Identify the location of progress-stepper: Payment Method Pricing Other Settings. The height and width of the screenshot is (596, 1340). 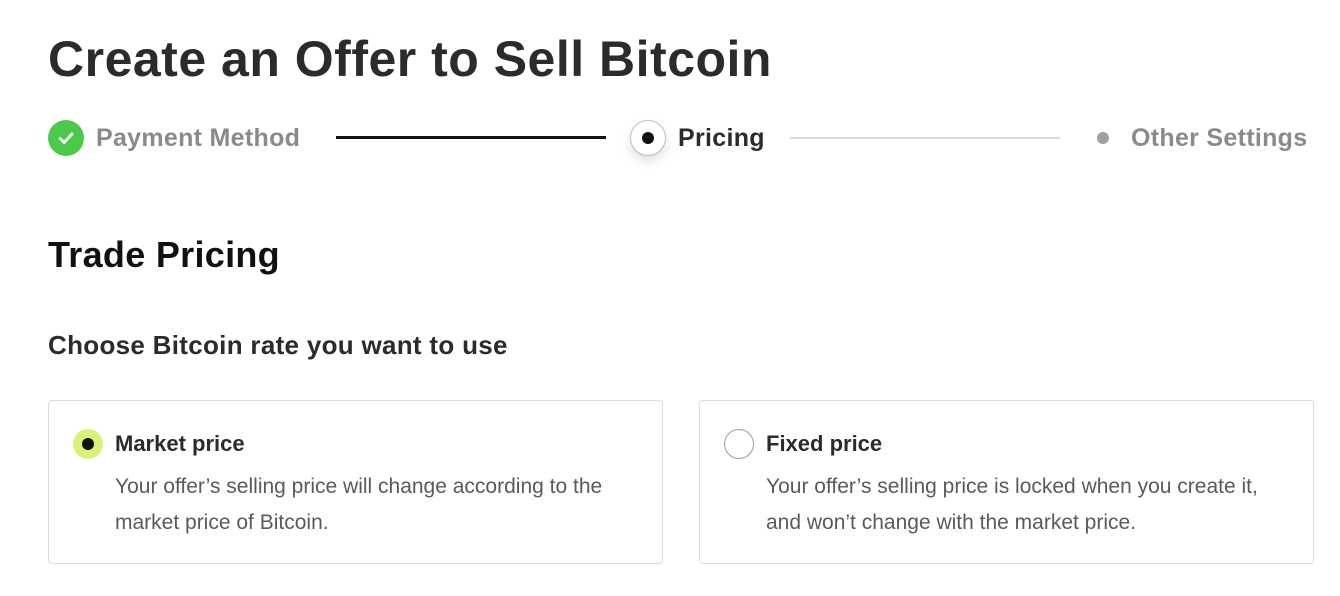
(683, 139).